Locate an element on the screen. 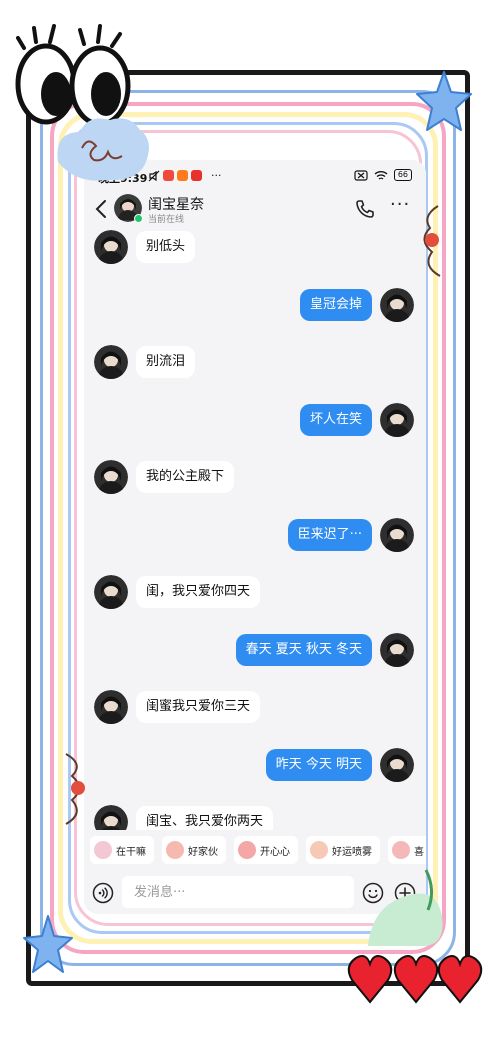 Image resolution: width=500 pixels, height=1054 pixels. sent-message: 皇冠会掉 is located at coordinates (356, 305).